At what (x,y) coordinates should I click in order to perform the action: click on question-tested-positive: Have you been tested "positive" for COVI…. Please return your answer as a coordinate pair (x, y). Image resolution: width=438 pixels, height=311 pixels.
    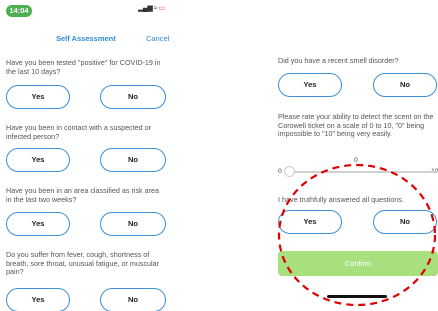
    Looking at the image, I should click on (83, 67).